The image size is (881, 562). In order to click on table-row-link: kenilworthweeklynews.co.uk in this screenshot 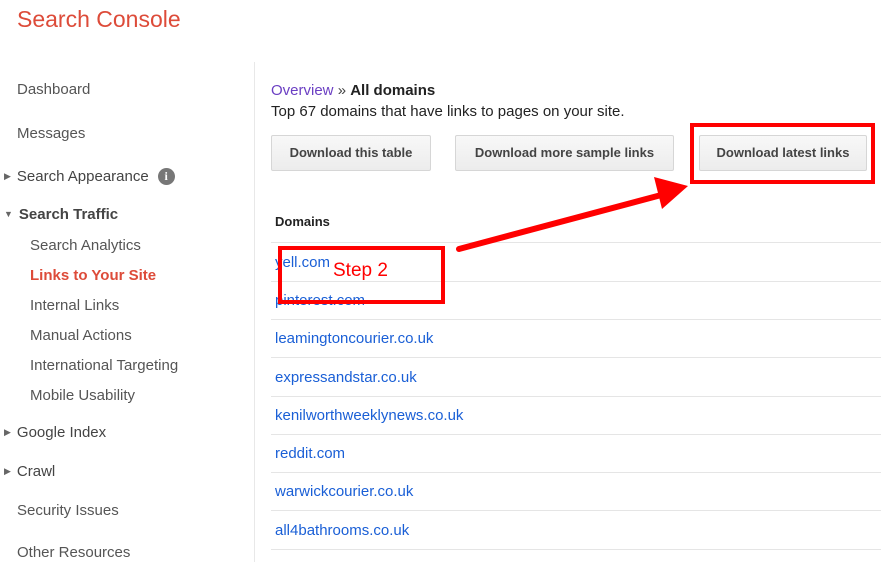, I will do `click(369, 415)`.